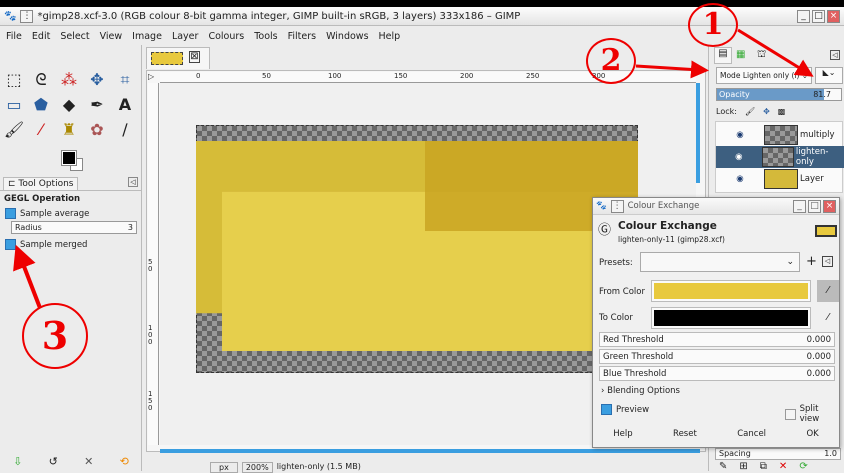  I want to click on foreground-color, so click(69, 158).